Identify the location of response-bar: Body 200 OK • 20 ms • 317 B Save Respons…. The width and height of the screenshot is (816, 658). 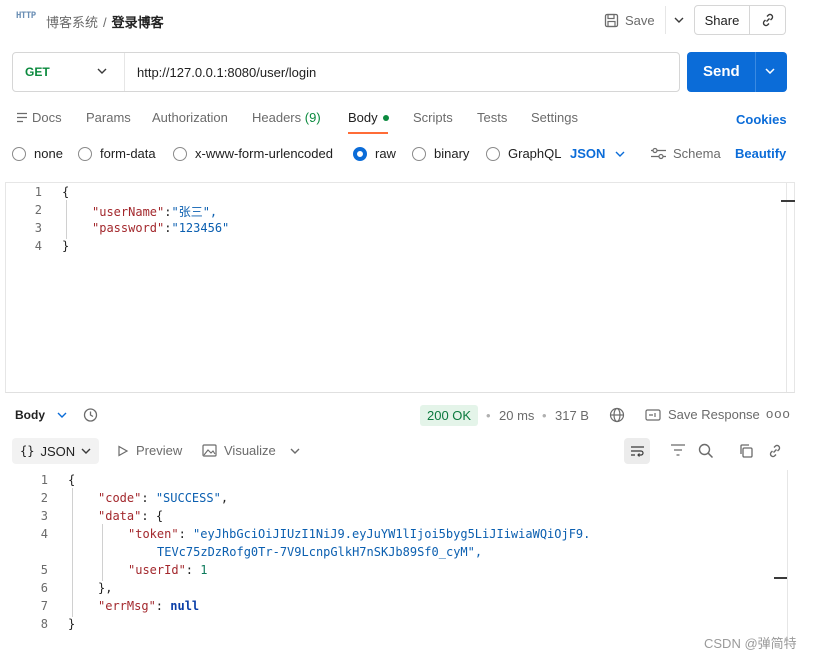
(408, 415).